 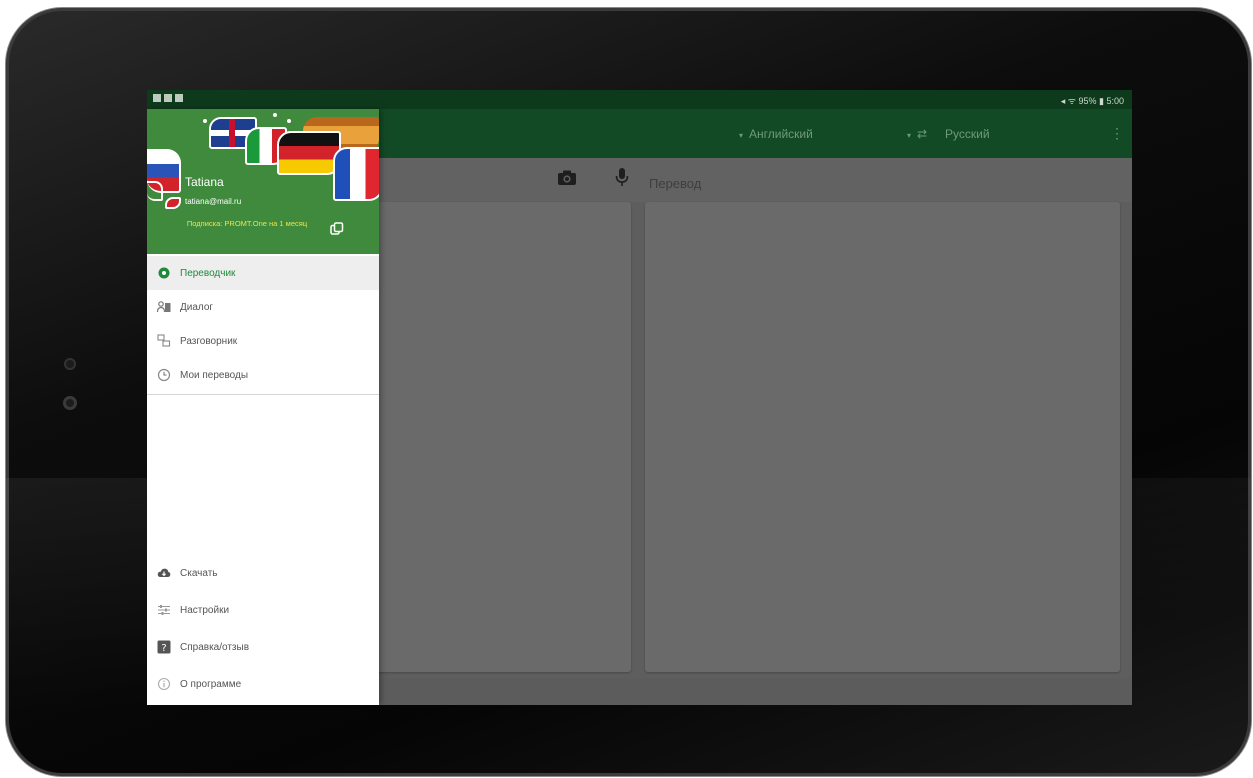 I want to click on menu-item-label: Скачать, so click(x=199, y=573).